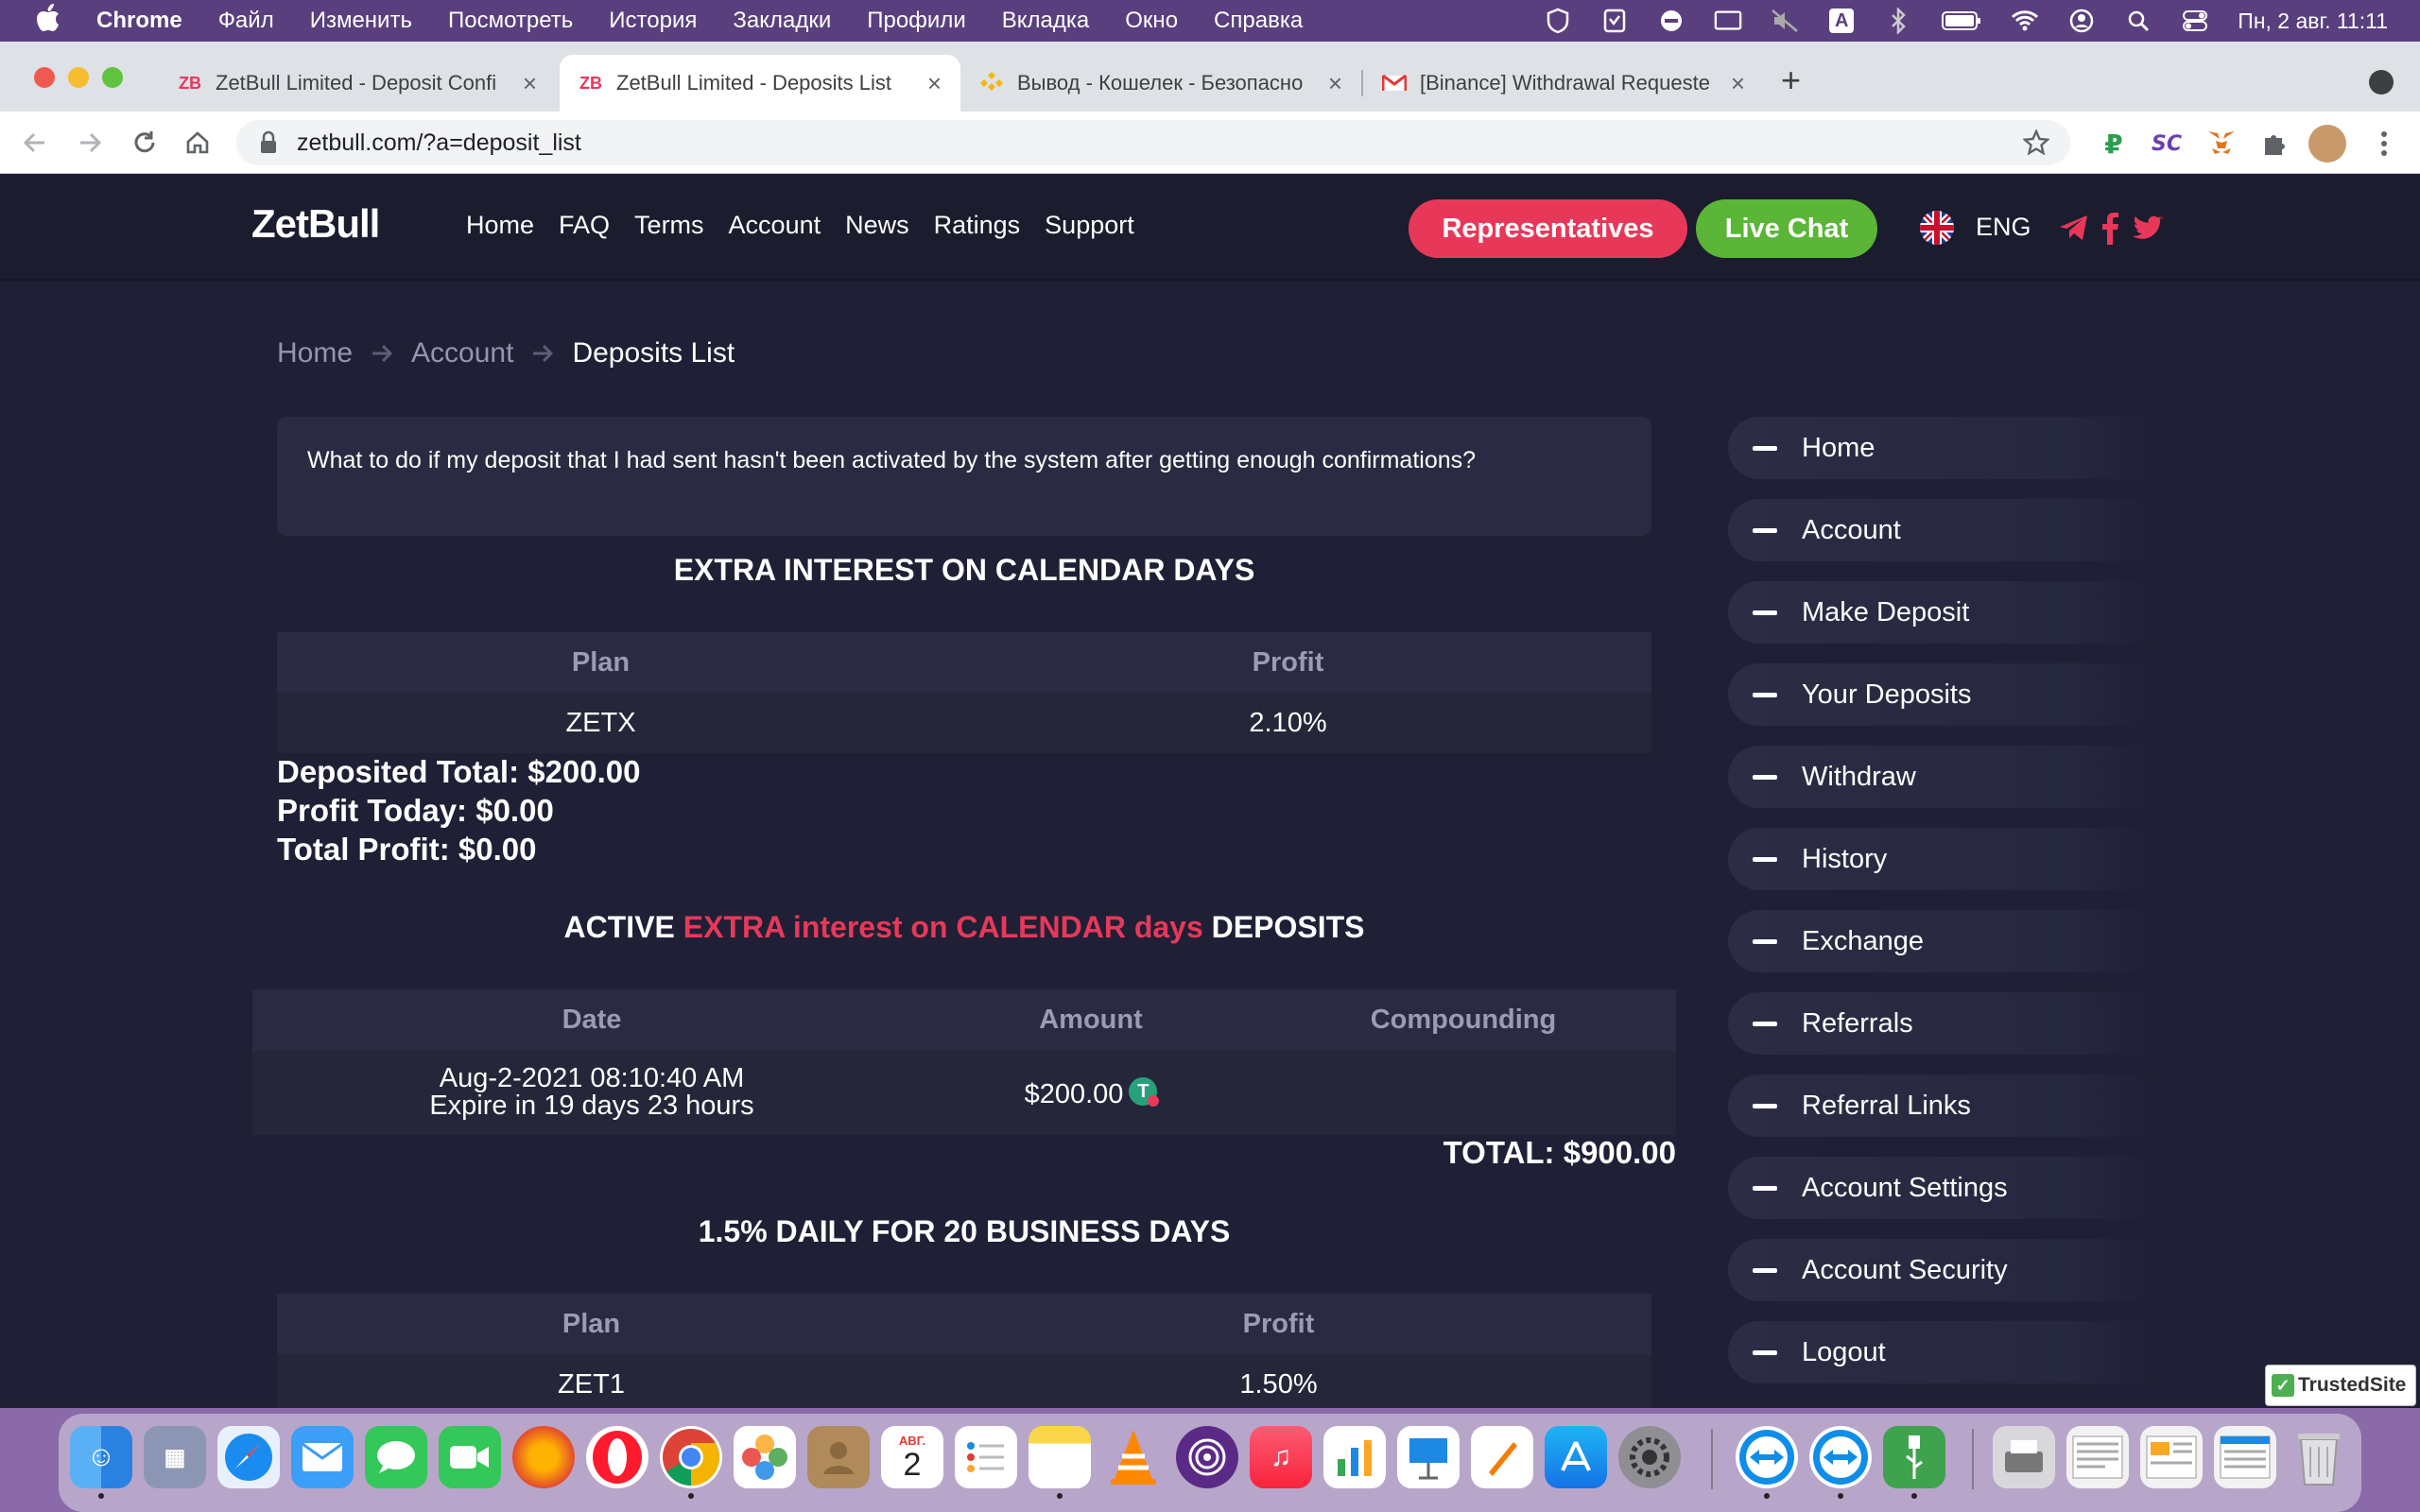 The image size is (2420, 1512). I want to click on no-entry-icon, so click(1671, 21).